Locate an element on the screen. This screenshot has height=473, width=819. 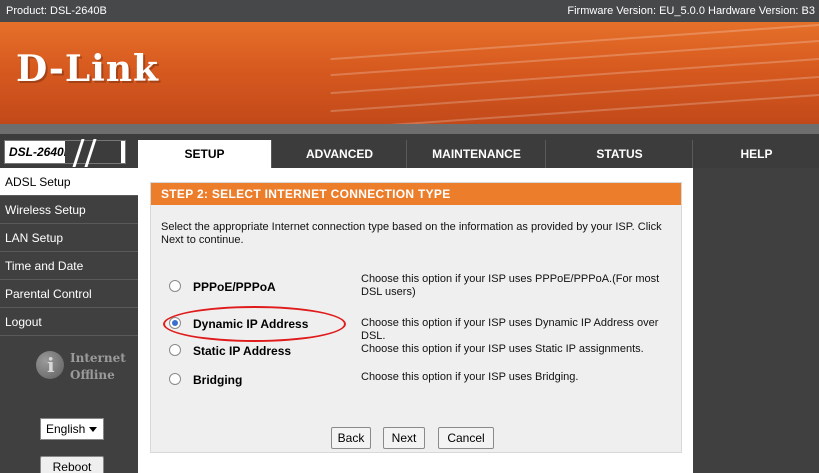
dlink-logo: D-Link is located at coordinates (87, 69).